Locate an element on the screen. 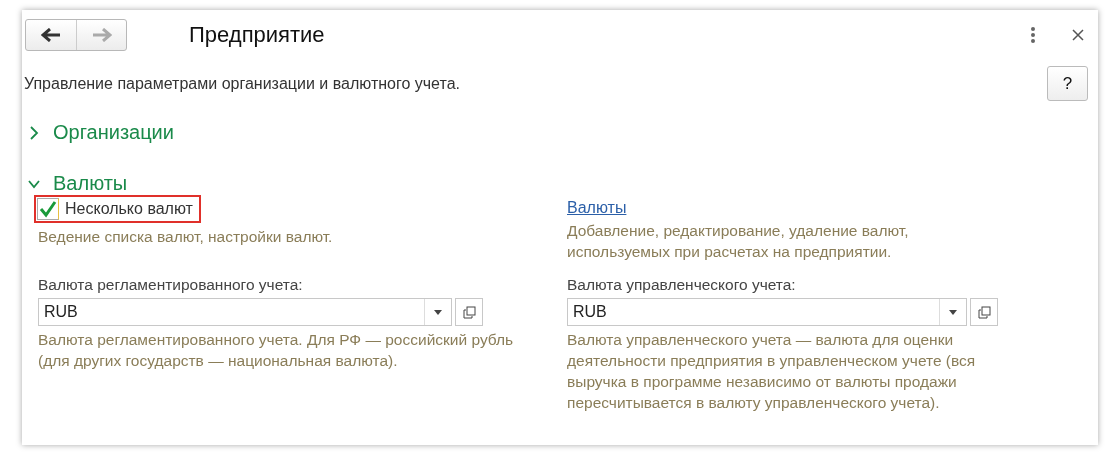  field-label: Валюта регламентированного учета: is located at coordinates (171, 285).